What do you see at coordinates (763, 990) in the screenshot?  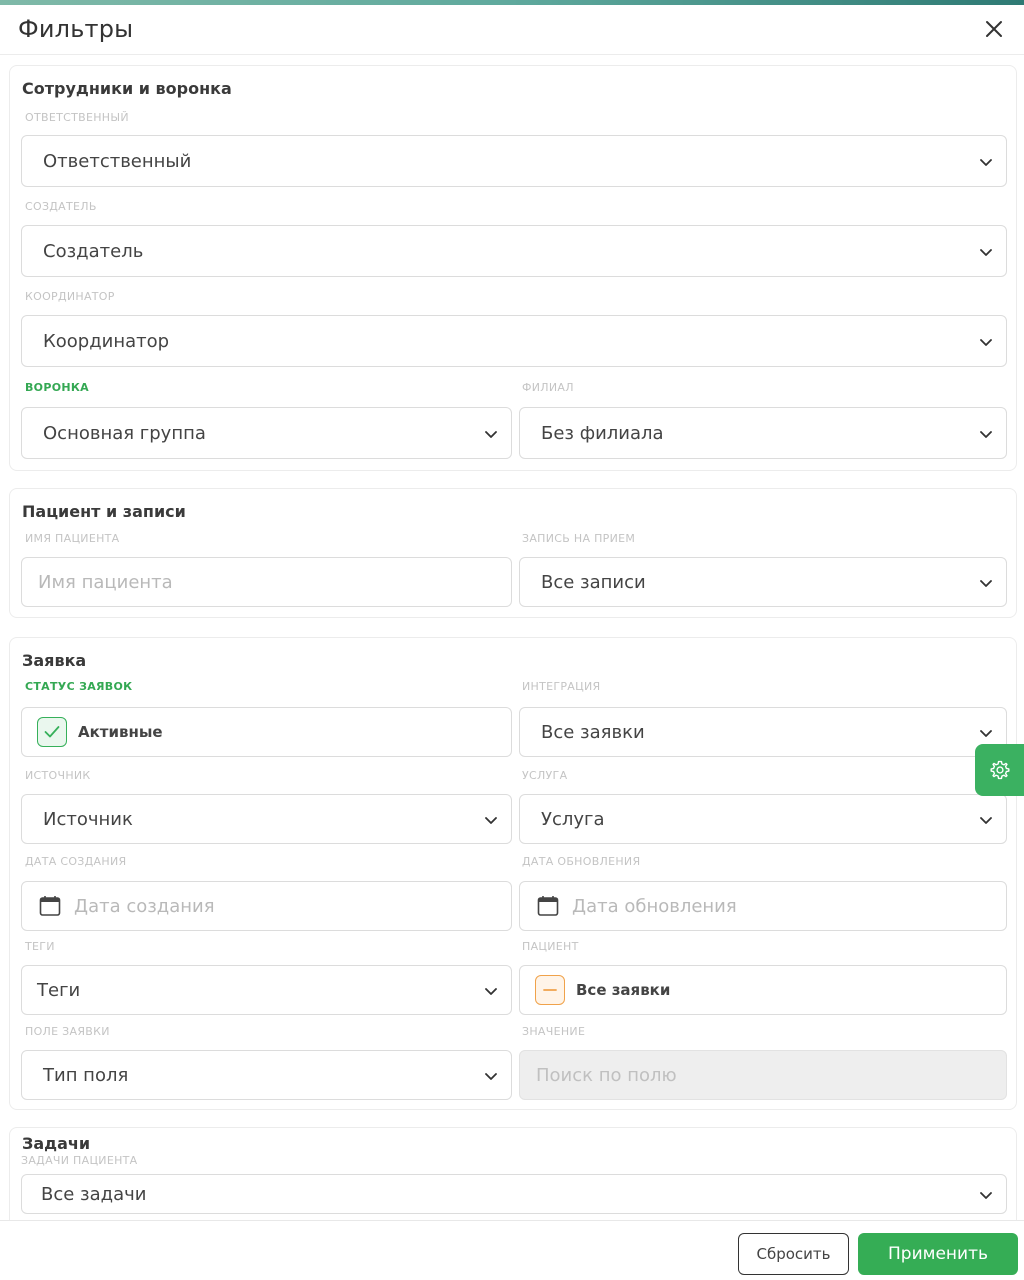 I see `patient-checkbox-field: Все заявки` at bounding box center [763, 990].